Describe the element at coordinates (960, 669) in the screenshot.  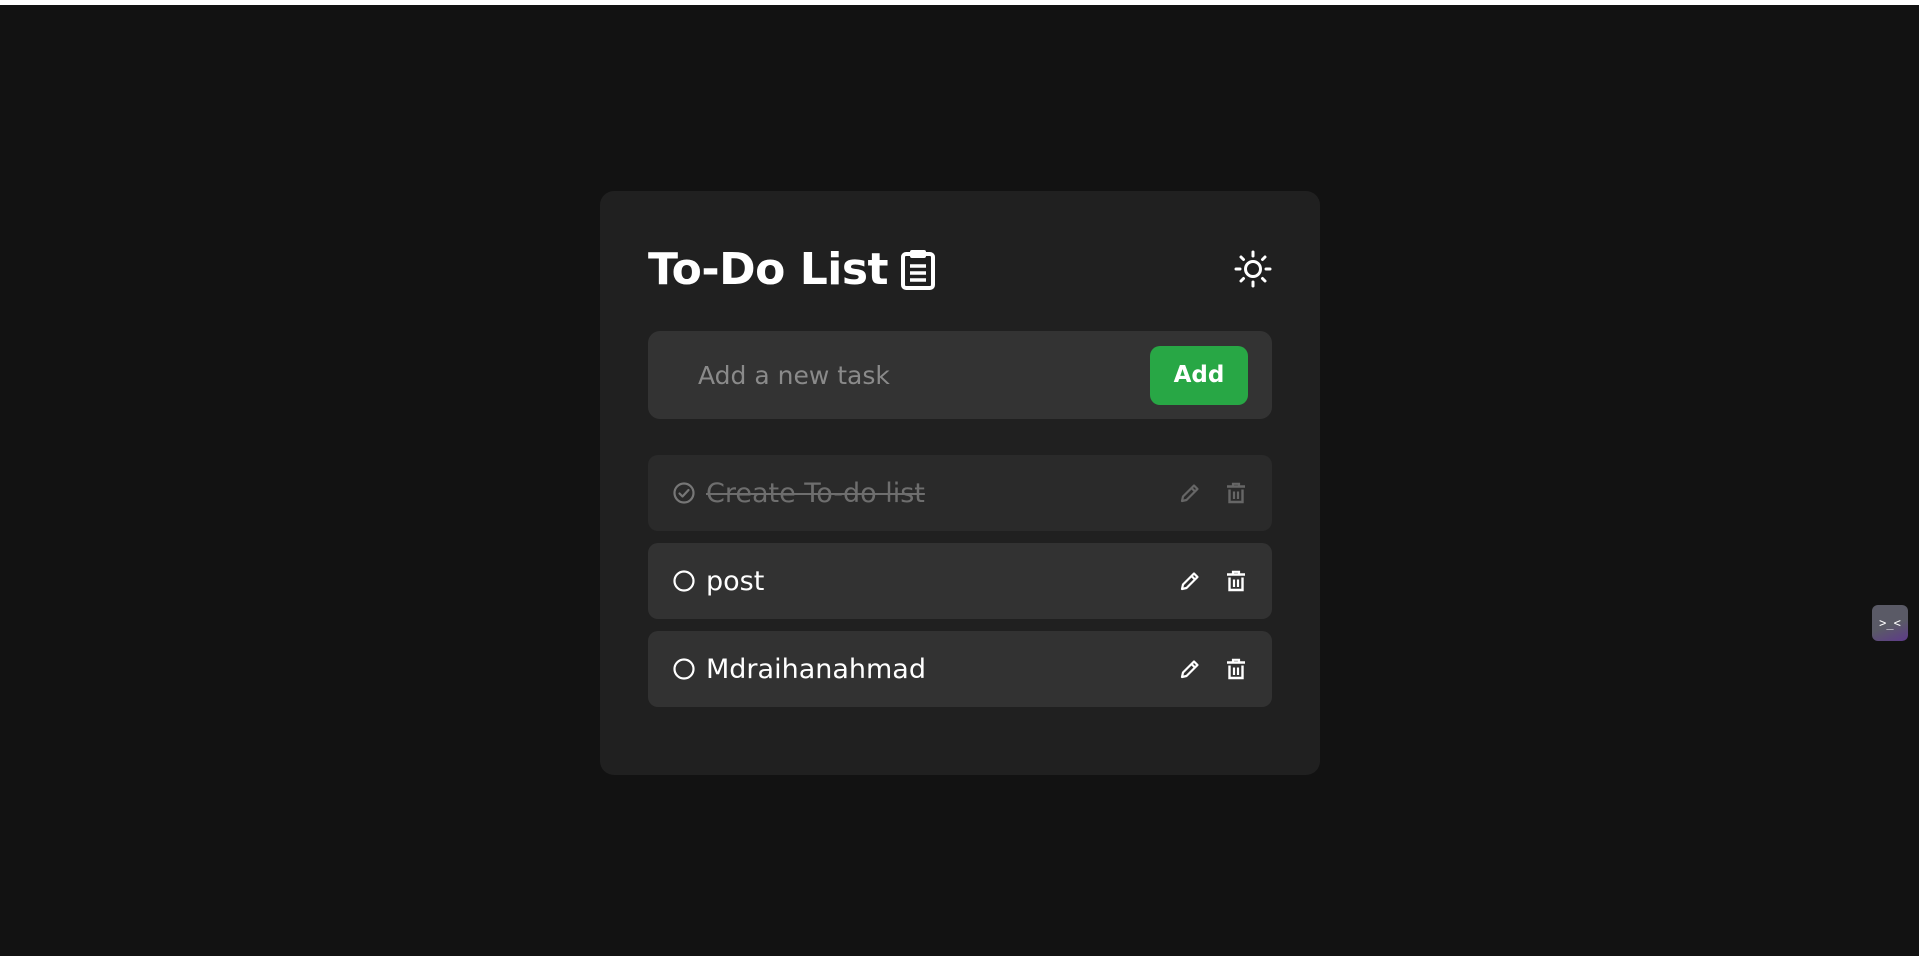
I see `task-item: Mdraihanahmad` at that location.